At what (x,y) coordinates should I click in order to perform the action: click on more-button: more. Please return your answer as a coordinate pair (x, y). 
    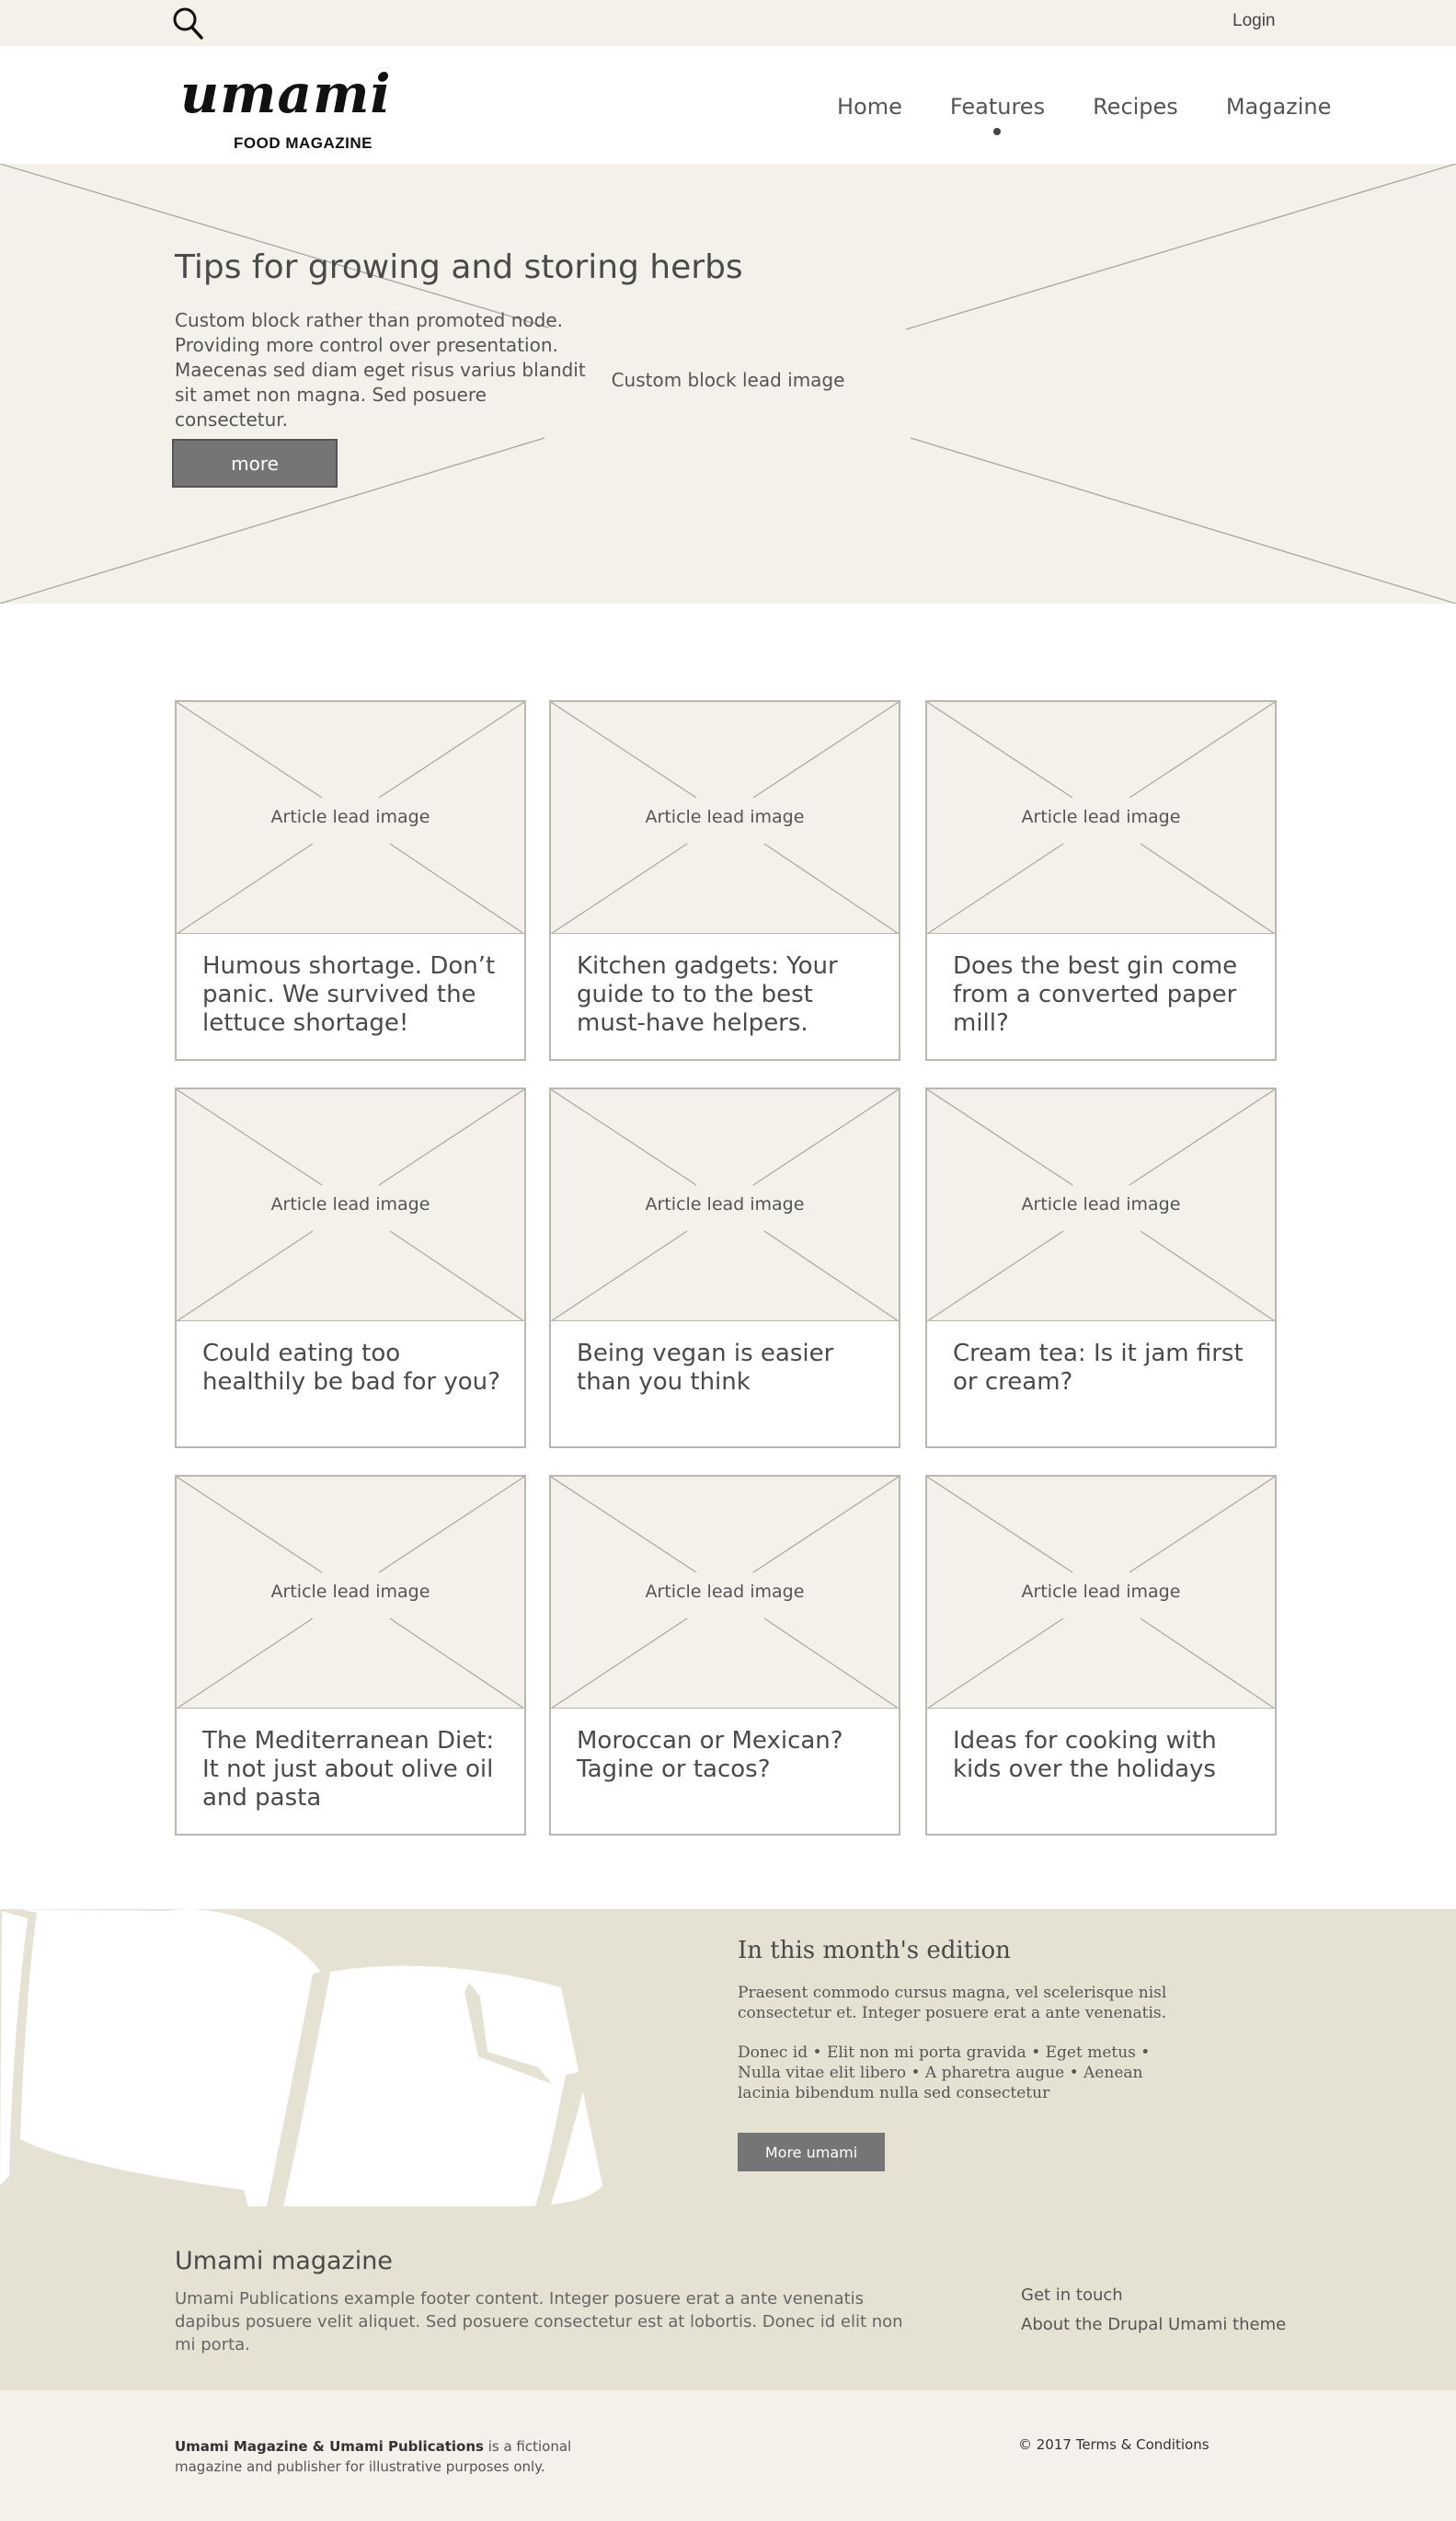
    Looking at the image, I should click on (255, 463).